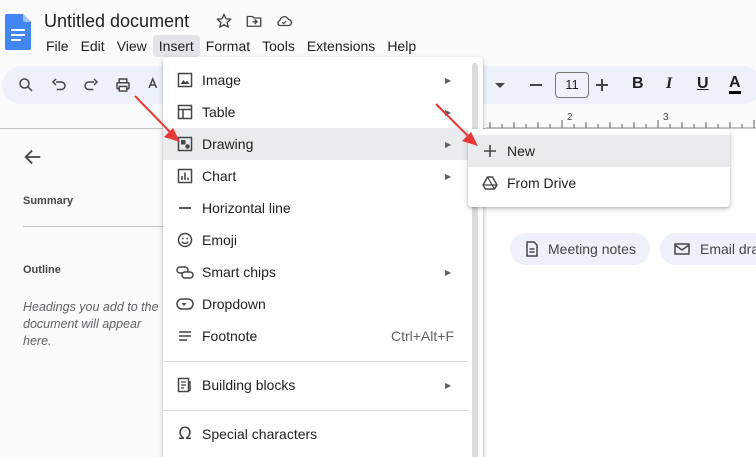  Describe the element at coordinates (176, 46) in the screenshot. I see `menu-insert: Insert` at that location.